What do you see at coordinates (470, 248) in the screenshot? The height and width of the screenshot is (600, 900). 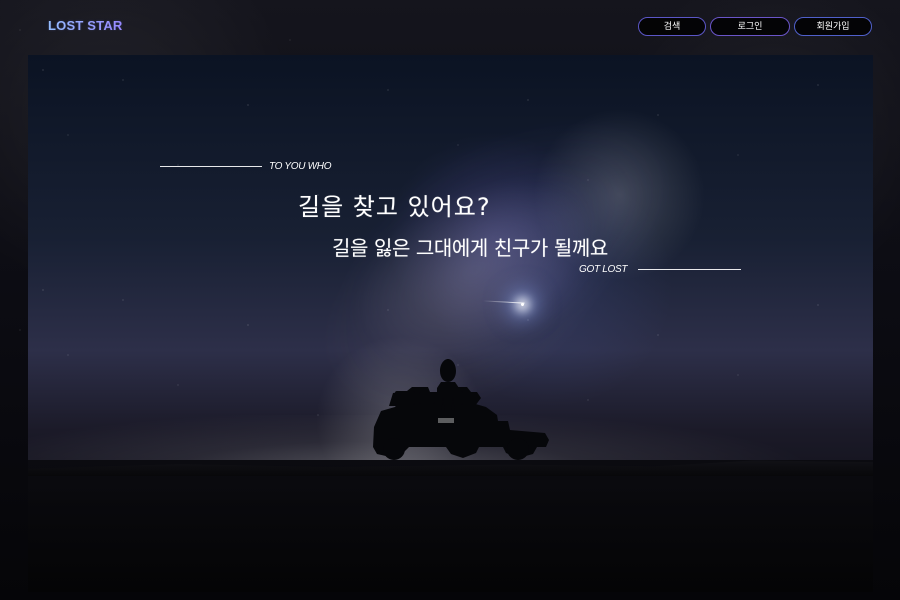 I see `hero-subheadline: 길을 잃은 그대에게 친구가 될께요` at bounding box center [470, 248].